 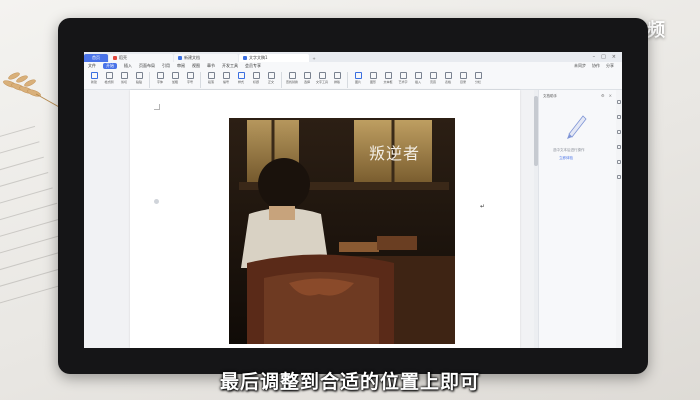 What do you see at coordinates (603, 57) in the screenshot?
I see `maximize-icon: □` at bounding box center [603, 57].